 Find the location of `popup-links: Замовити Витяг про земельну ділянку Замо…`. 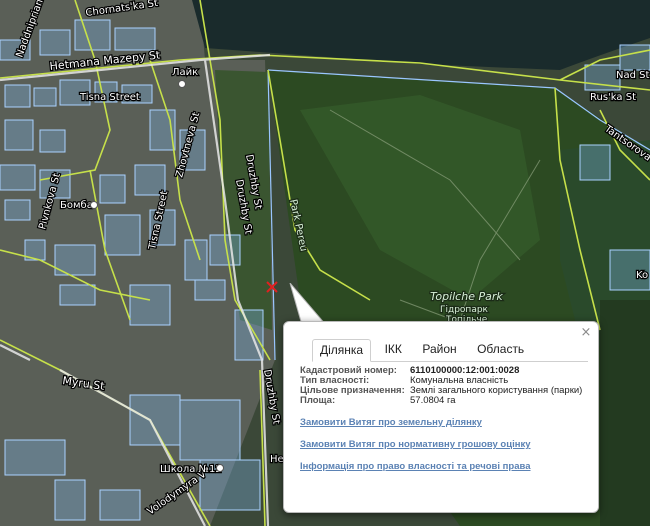

popup-links: Замовити Витяг про земельну ділянку Замо… is located at coordinates (415, 450).